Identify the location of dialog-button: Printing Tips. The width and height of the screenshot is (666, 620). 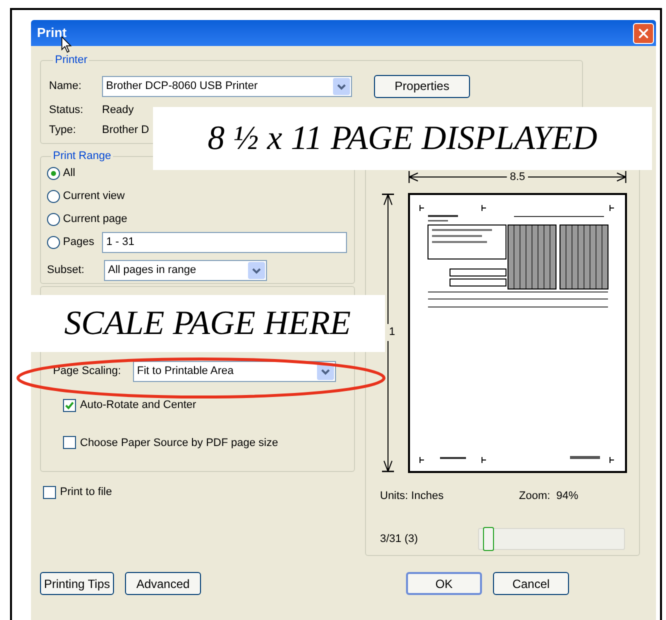
(77, 583).